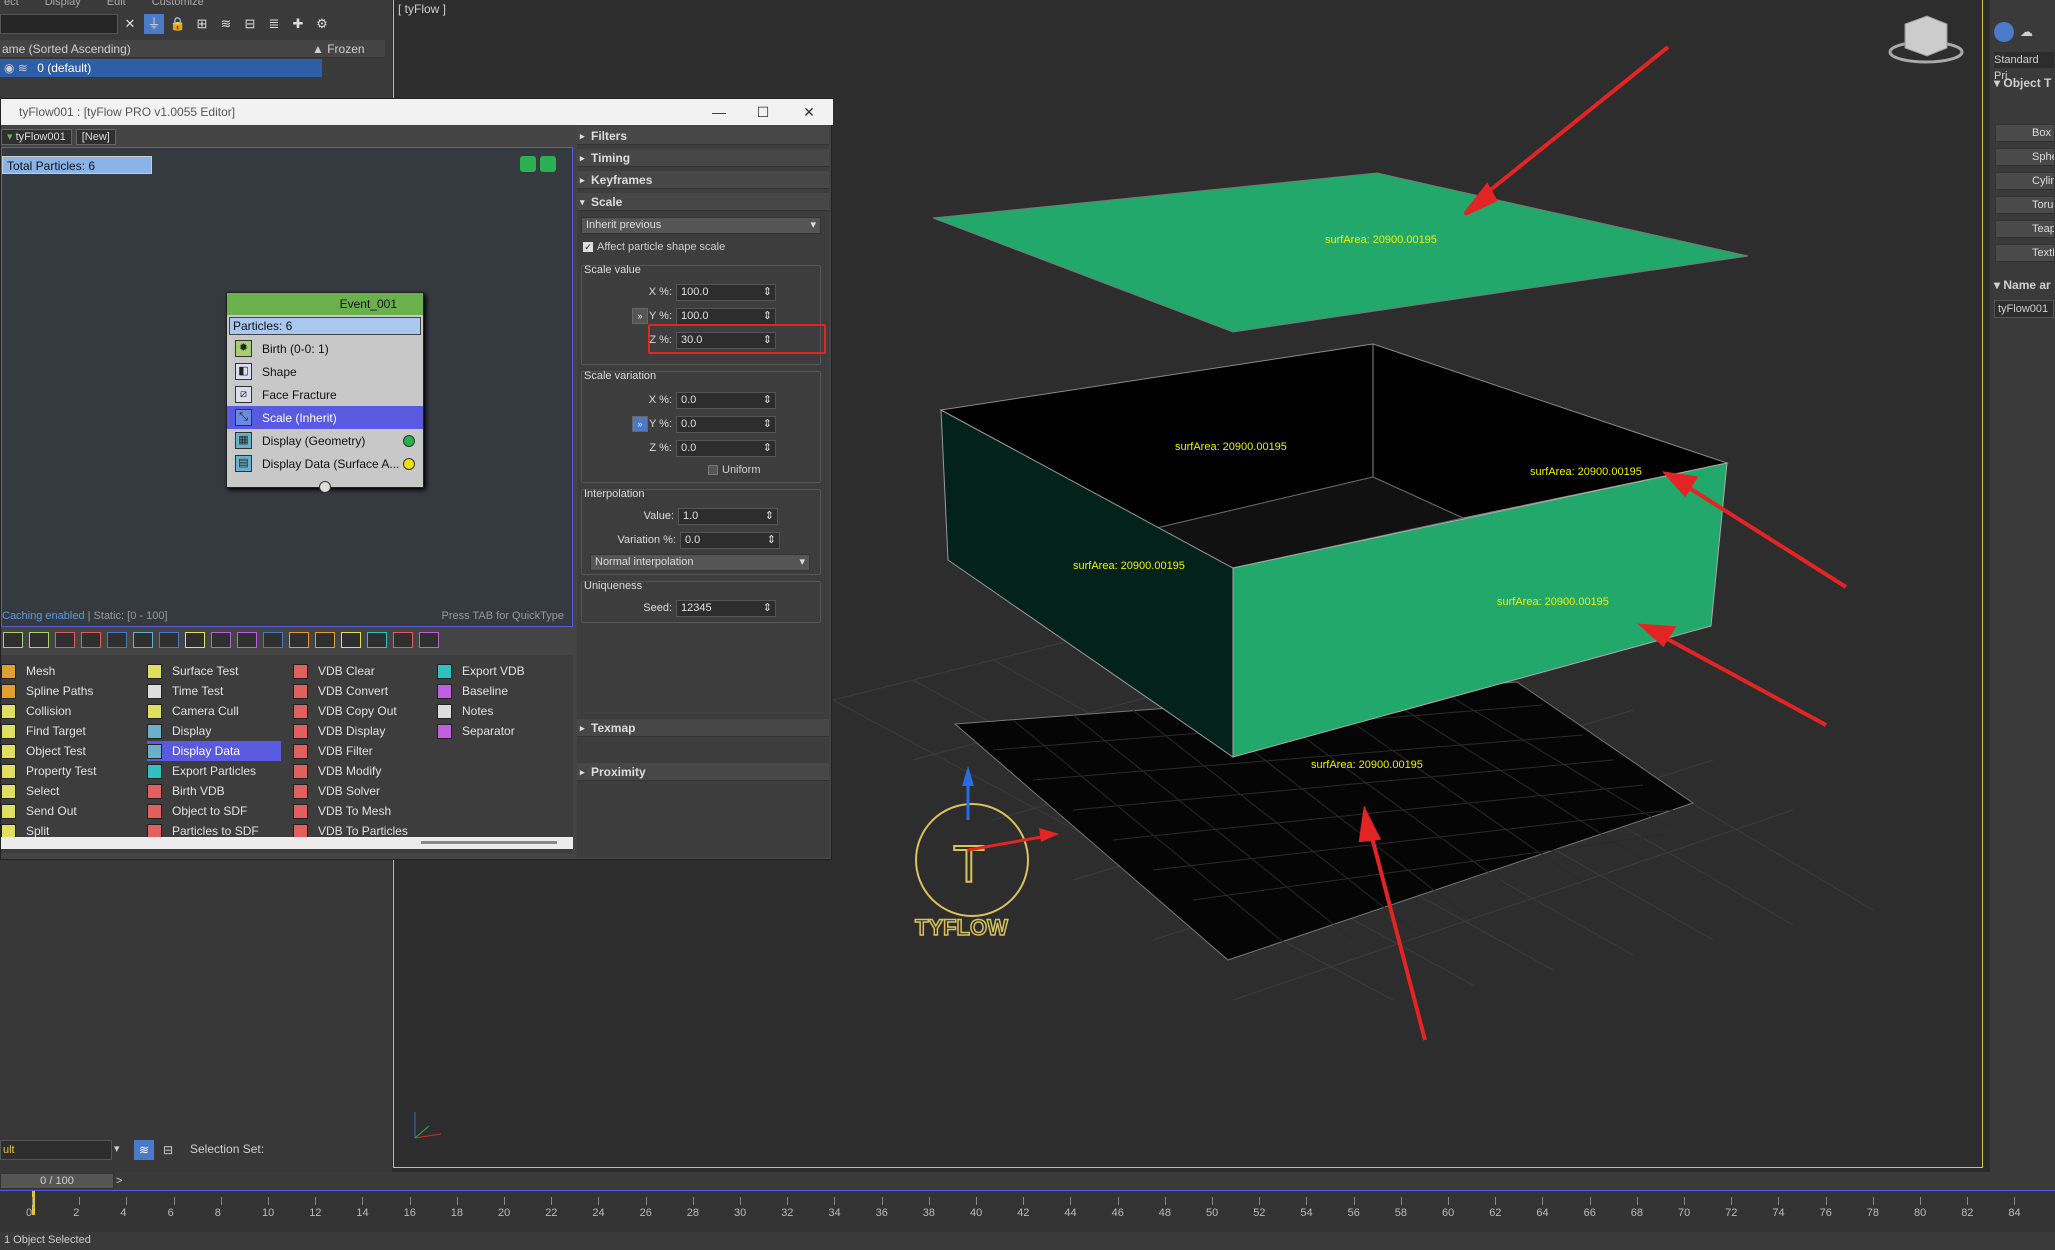  Describe the element at coordinates (144, 1150) in the screenshot. I see `layer-manager-icon: ≋` at that location.